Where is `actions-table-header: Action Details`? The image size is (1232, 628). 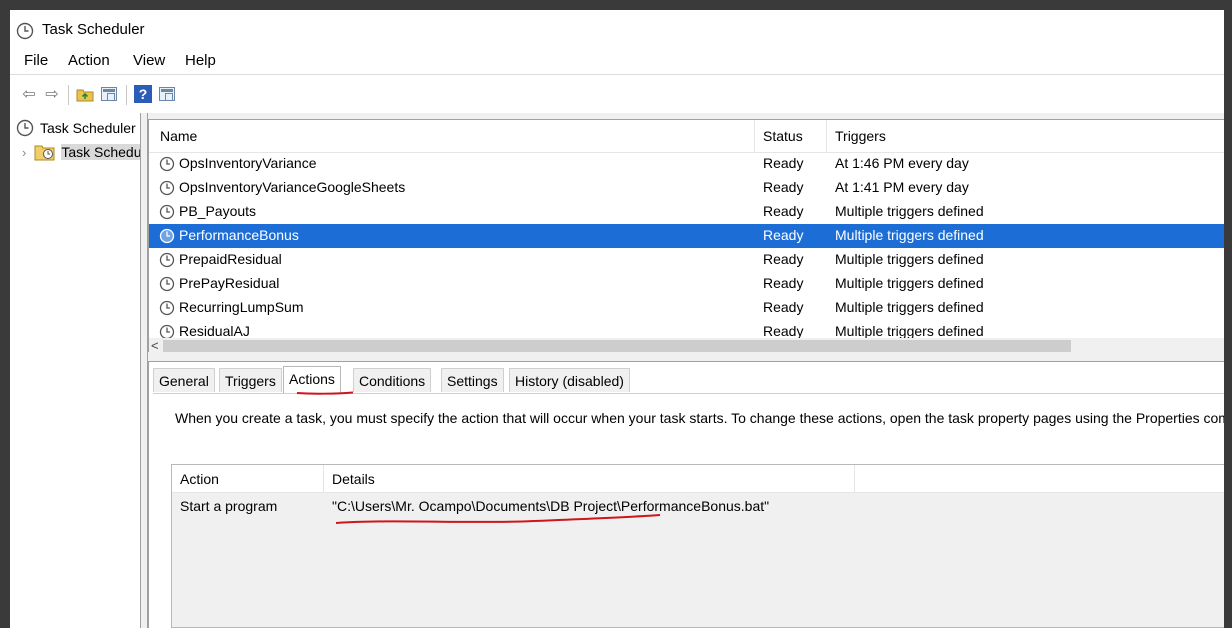
actions-table-header: Action Details is located at coordinates (698, 479).